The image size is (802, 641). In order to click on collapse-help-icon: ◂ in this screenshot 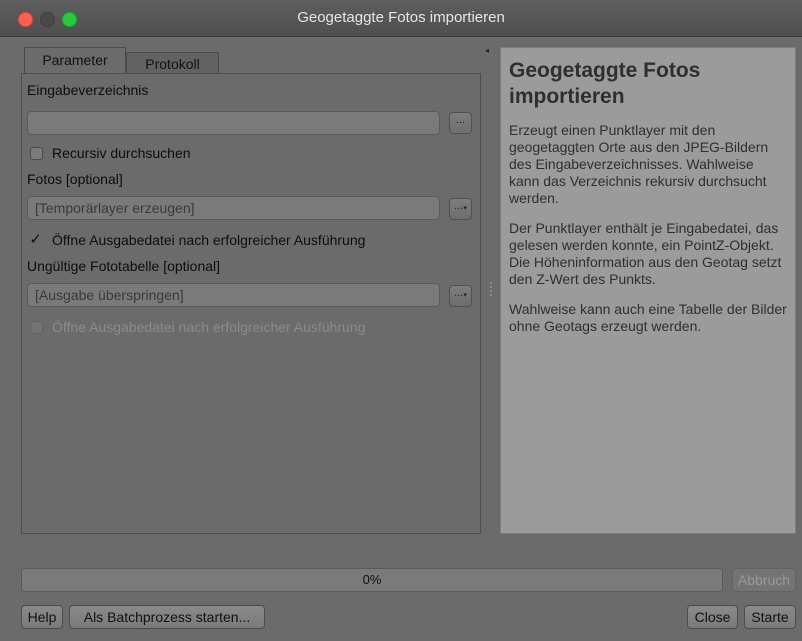, I will do `click(487, 50)`.